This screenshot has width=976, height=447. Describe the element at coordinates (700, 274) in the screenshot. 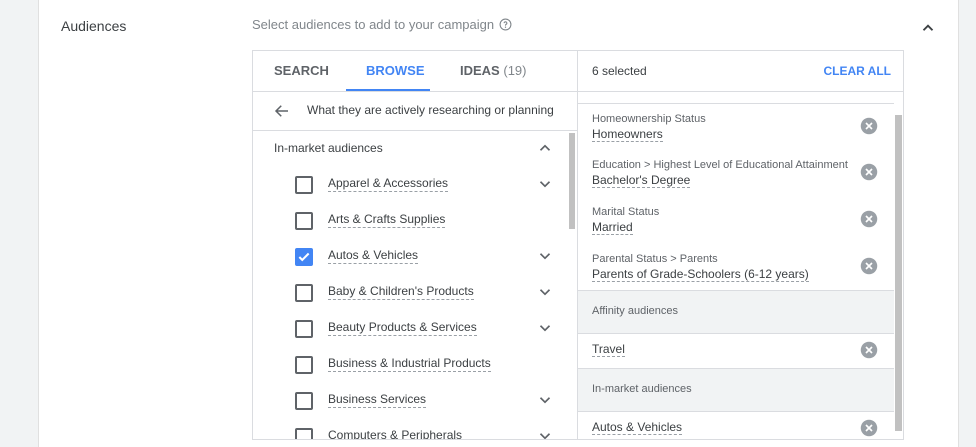

I see `selected-item-value: Parents of Grade-Schoolers (6-12 years)` at that location.